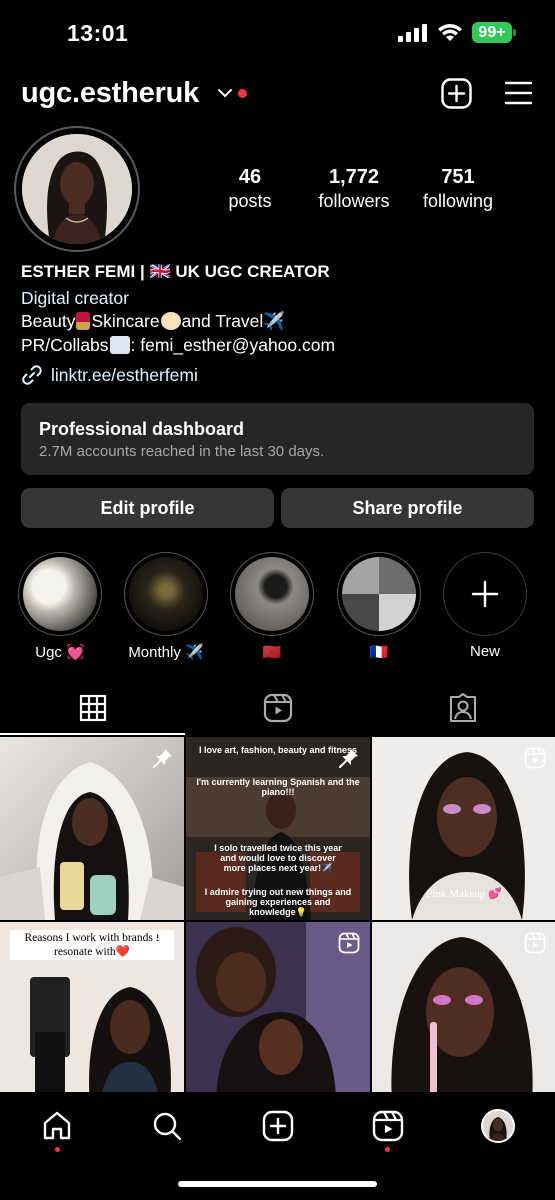  What do you see at coordinates (65, 345) in the screenshot?
I see `bio-collabs-text: PR/Collabs` at bounding box center [65, 345].